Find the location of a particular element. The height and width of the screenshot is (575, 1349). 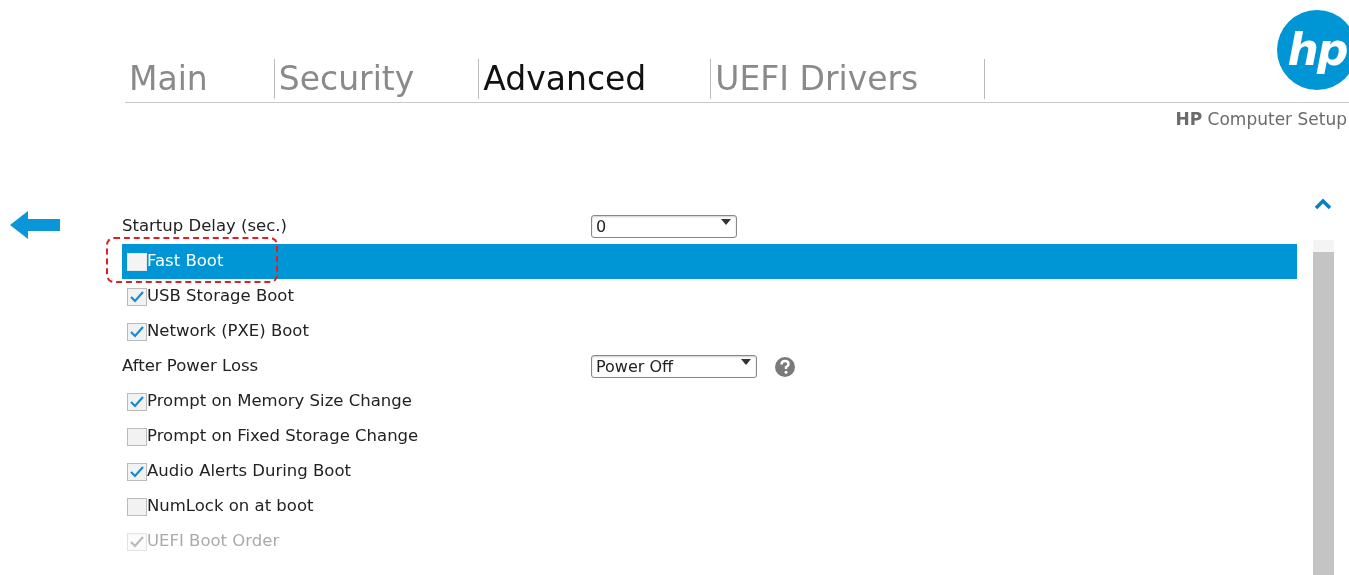

back-arrow-icon is located at coordinates (35, 225).